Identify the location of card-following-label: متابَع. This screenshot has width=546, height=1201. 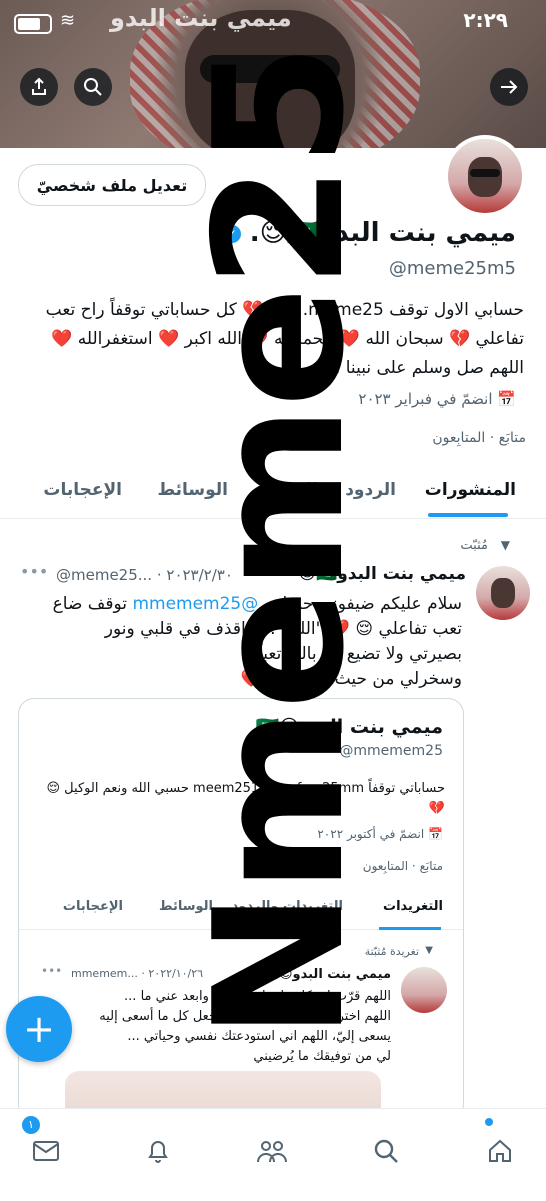
(431, 866).